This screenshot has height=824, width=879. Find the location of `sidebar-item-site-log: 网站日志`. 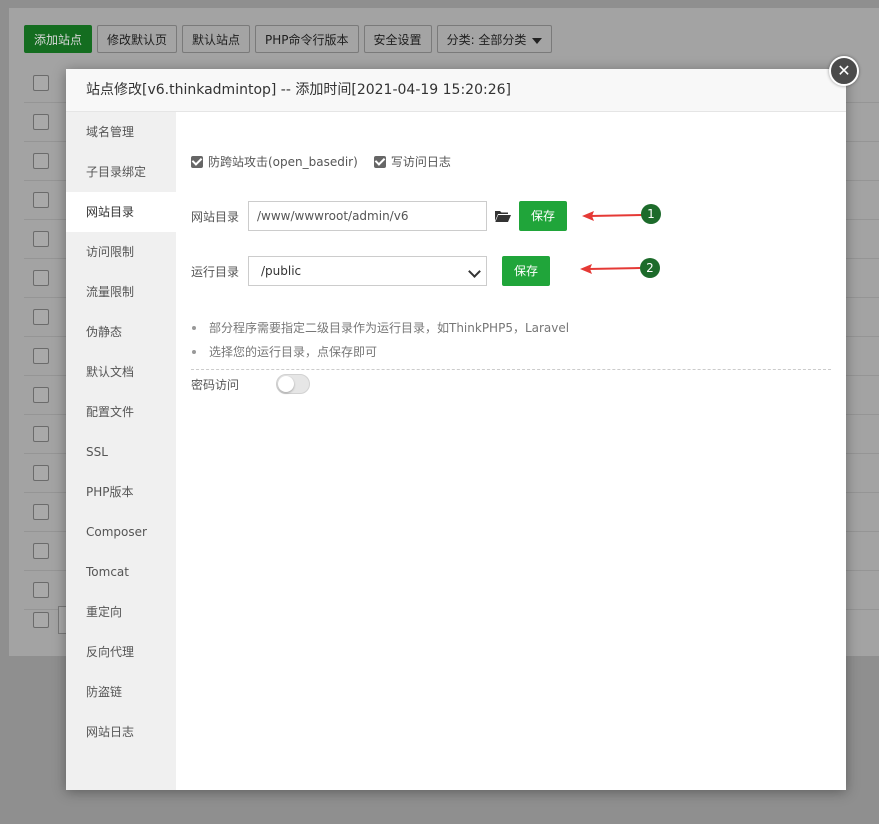

sidebar-item-site-log: 网站日志 is located at coordinates (121, 732).